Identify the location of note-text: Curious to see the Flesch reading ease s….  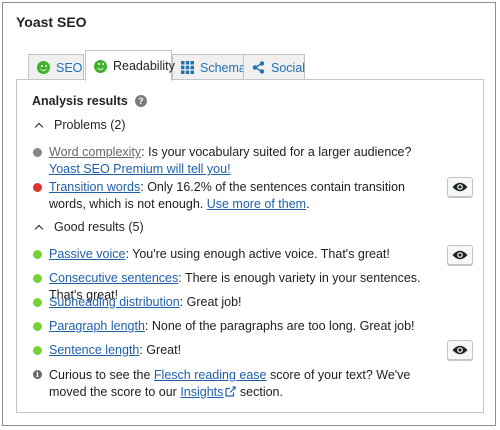
(238, 384).